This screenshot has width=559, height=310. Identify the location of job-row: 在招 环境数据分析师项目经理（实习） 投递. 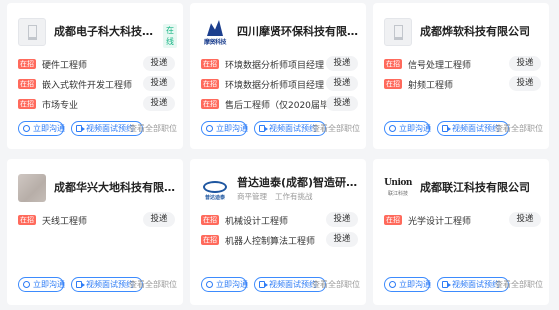
(279, 64).